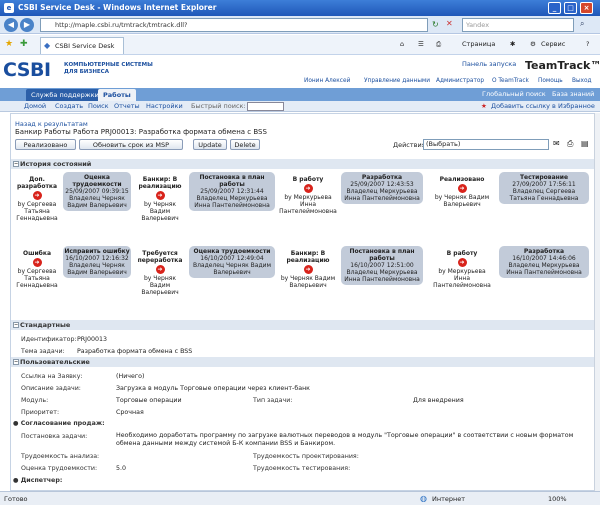 The width and height of the screenshot is (600, 505). What do you see at coordinates (131, 144) in the screenshot?
I see `update-msp-button: Обновить срок из MSP` at bounding box center [131, 144].